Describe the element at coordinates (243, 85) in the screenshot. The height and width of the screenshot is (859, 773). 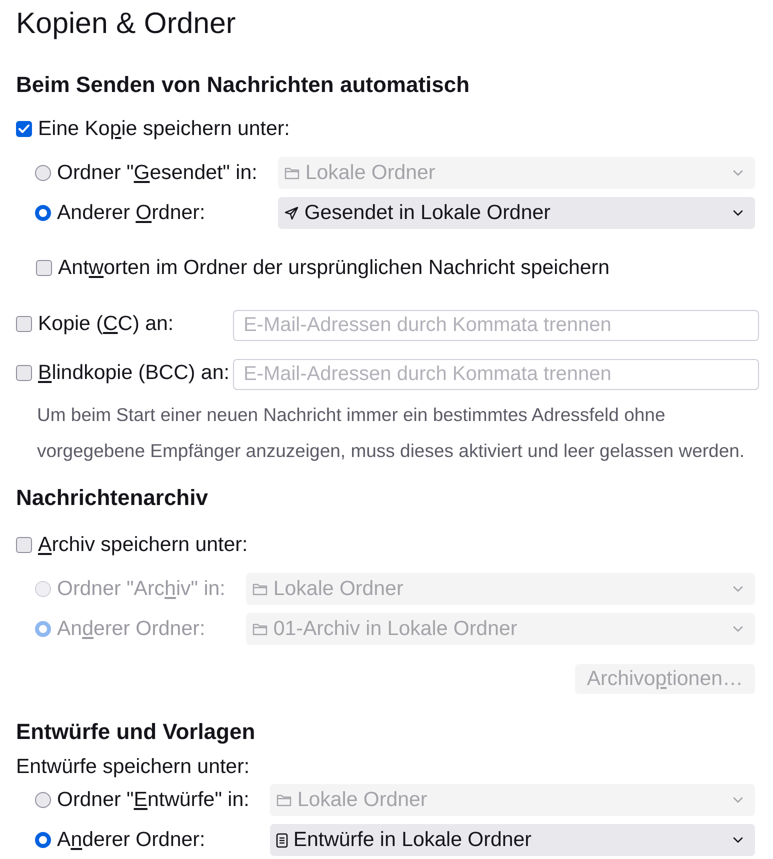
I see `section-heading: Beim Senden von Nachrichten automatisch` at that location.